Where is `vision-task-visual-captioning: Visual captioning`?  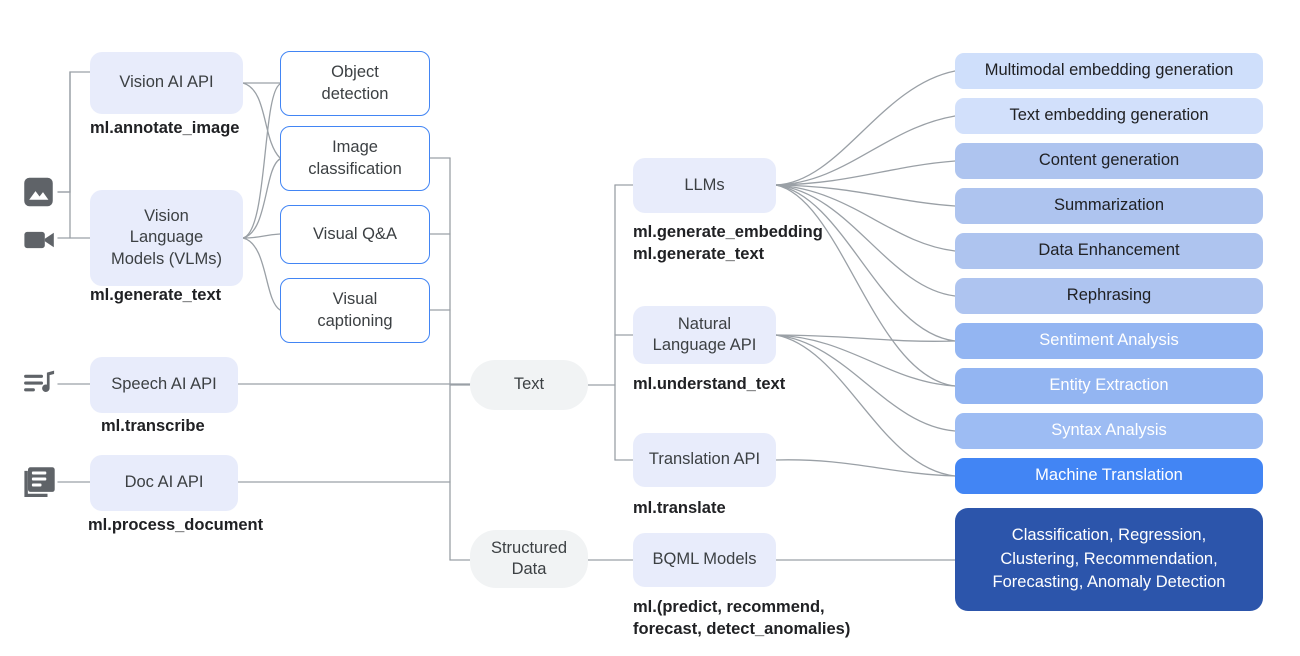
vision-task-visual-captioning: Visual captioning is located at coordinates (355, 310).